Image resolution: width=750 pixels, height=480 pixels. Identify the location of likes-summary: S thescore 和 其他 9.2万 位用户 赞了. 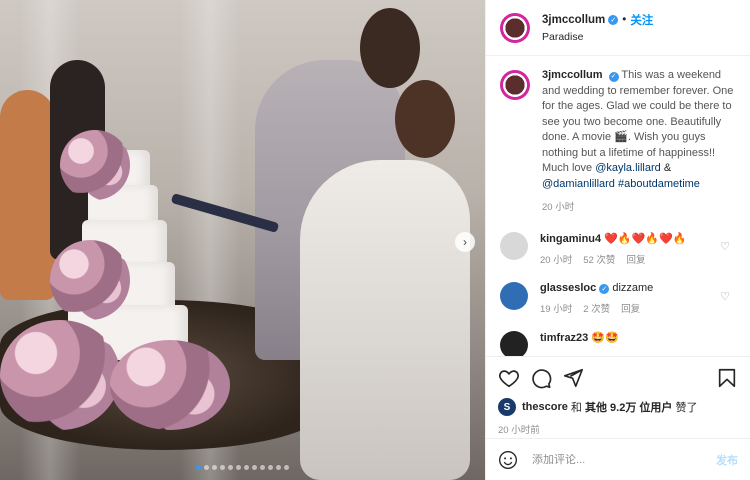
(618, 407).